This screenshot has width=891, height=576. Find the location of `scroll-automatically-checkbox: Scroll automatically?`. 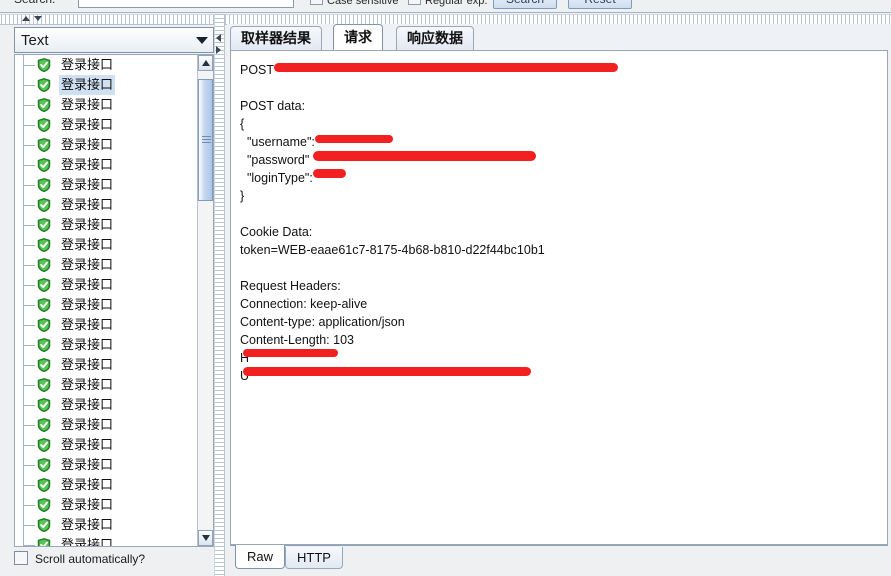

scroll-automatically-checkbox: Scroll automatically? is located at coordinates (114, 561).